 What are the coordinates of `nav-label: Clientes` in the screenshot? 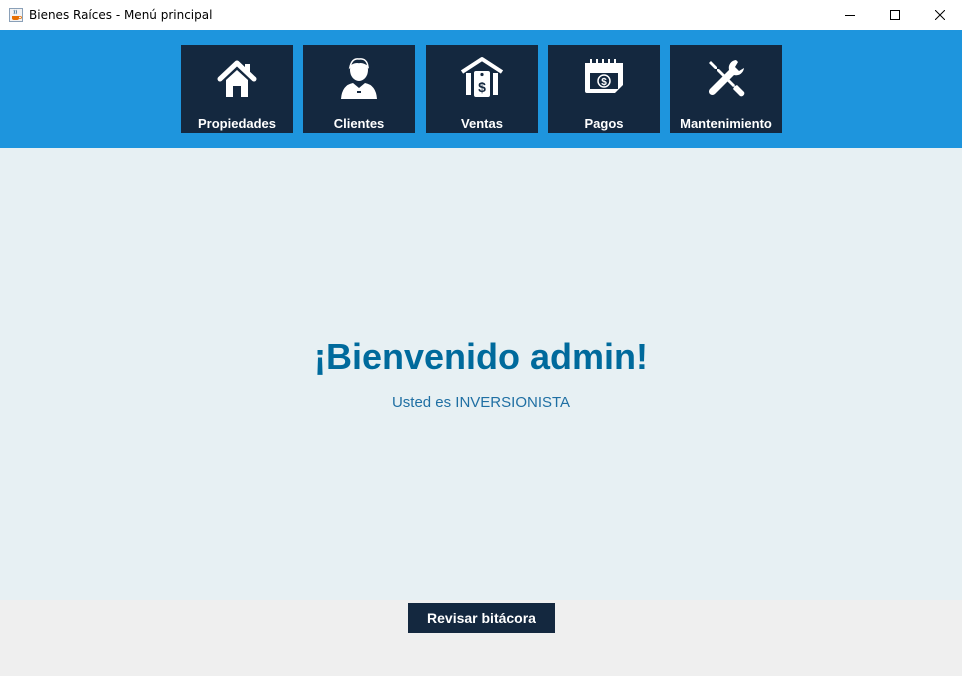 It's located at (359, 123).